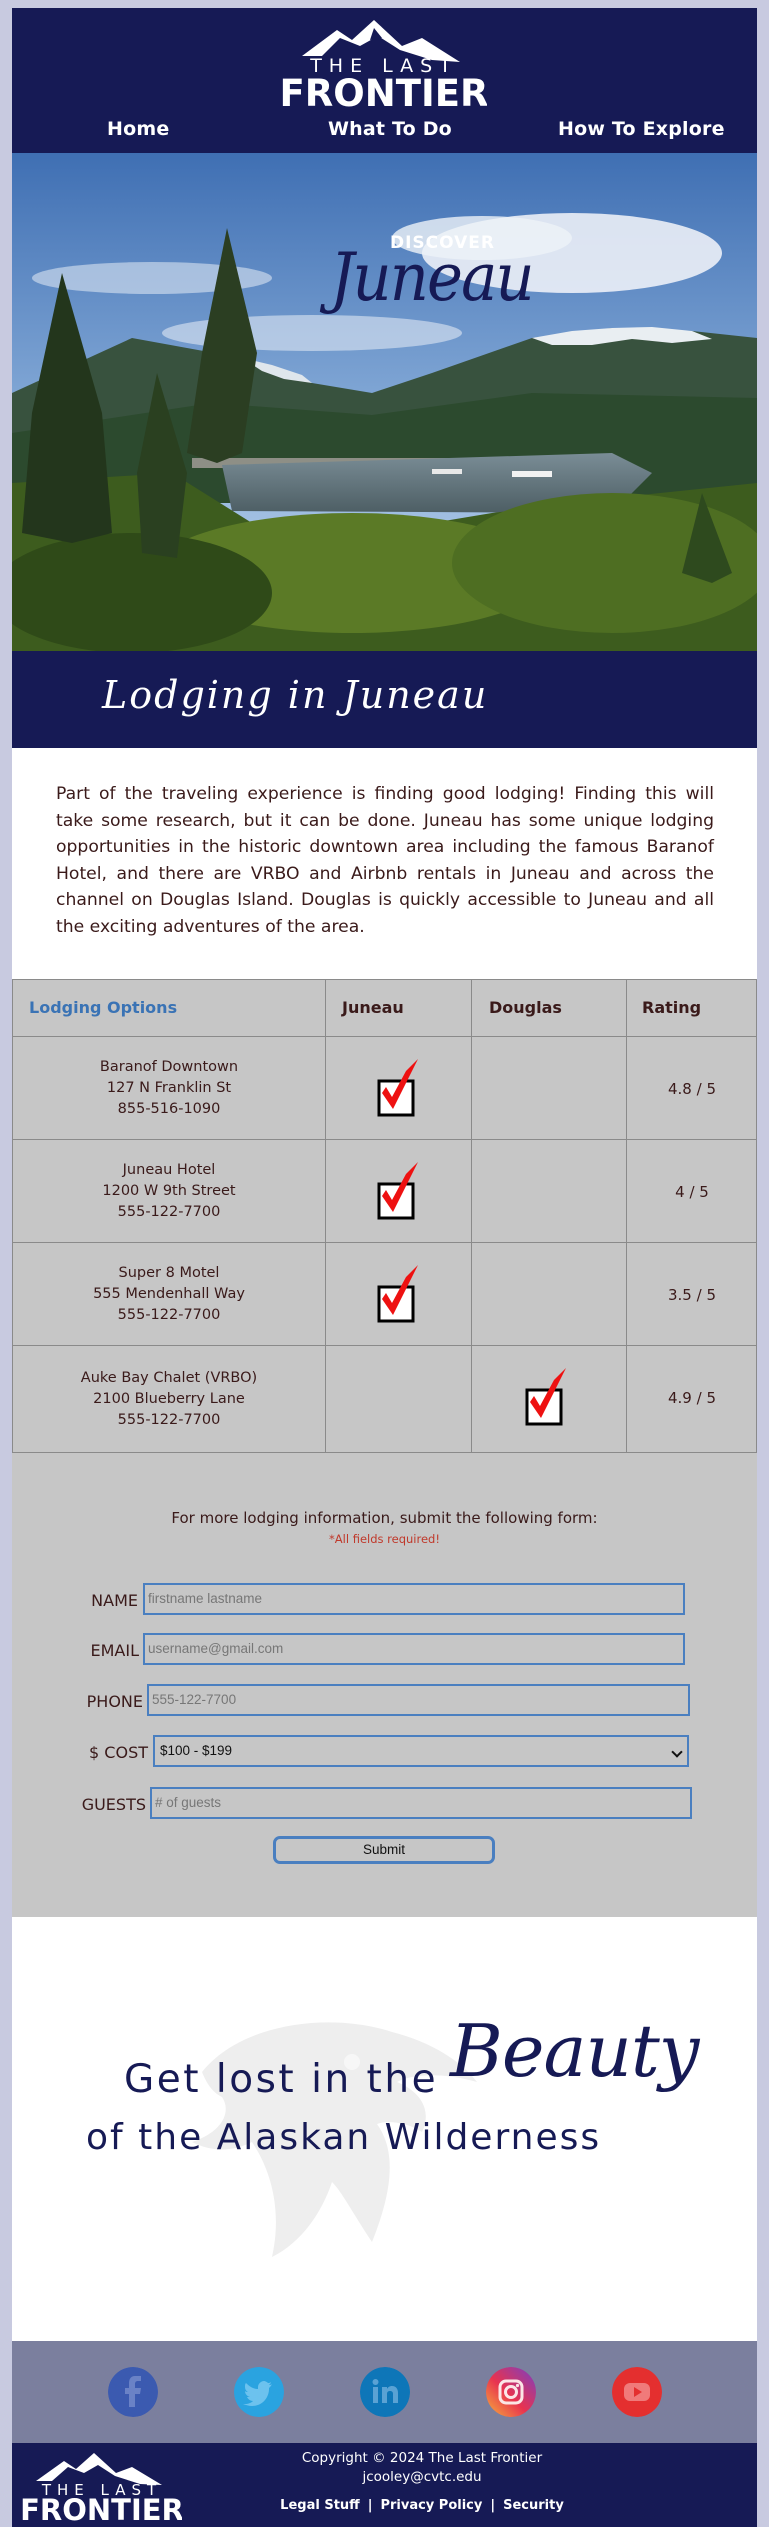 The image size is (769, 2527). What do you see at coordinates (138, 129) in the screenshot?
I see `nav-home: Home` at bounding box center [138, 129].